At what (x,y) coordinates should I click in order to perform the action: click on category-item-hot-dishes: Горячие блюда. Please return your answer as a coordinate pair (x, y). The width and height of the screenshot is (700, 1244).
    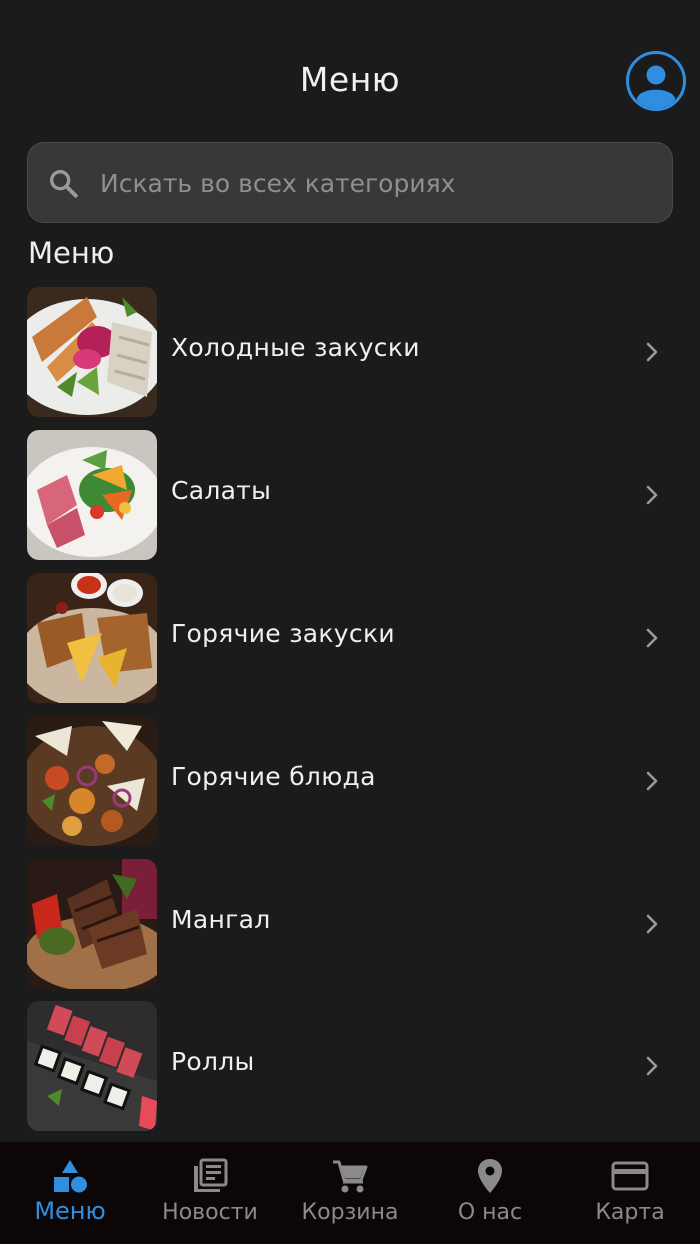
    Looking at the image, I should click on (350, 781).